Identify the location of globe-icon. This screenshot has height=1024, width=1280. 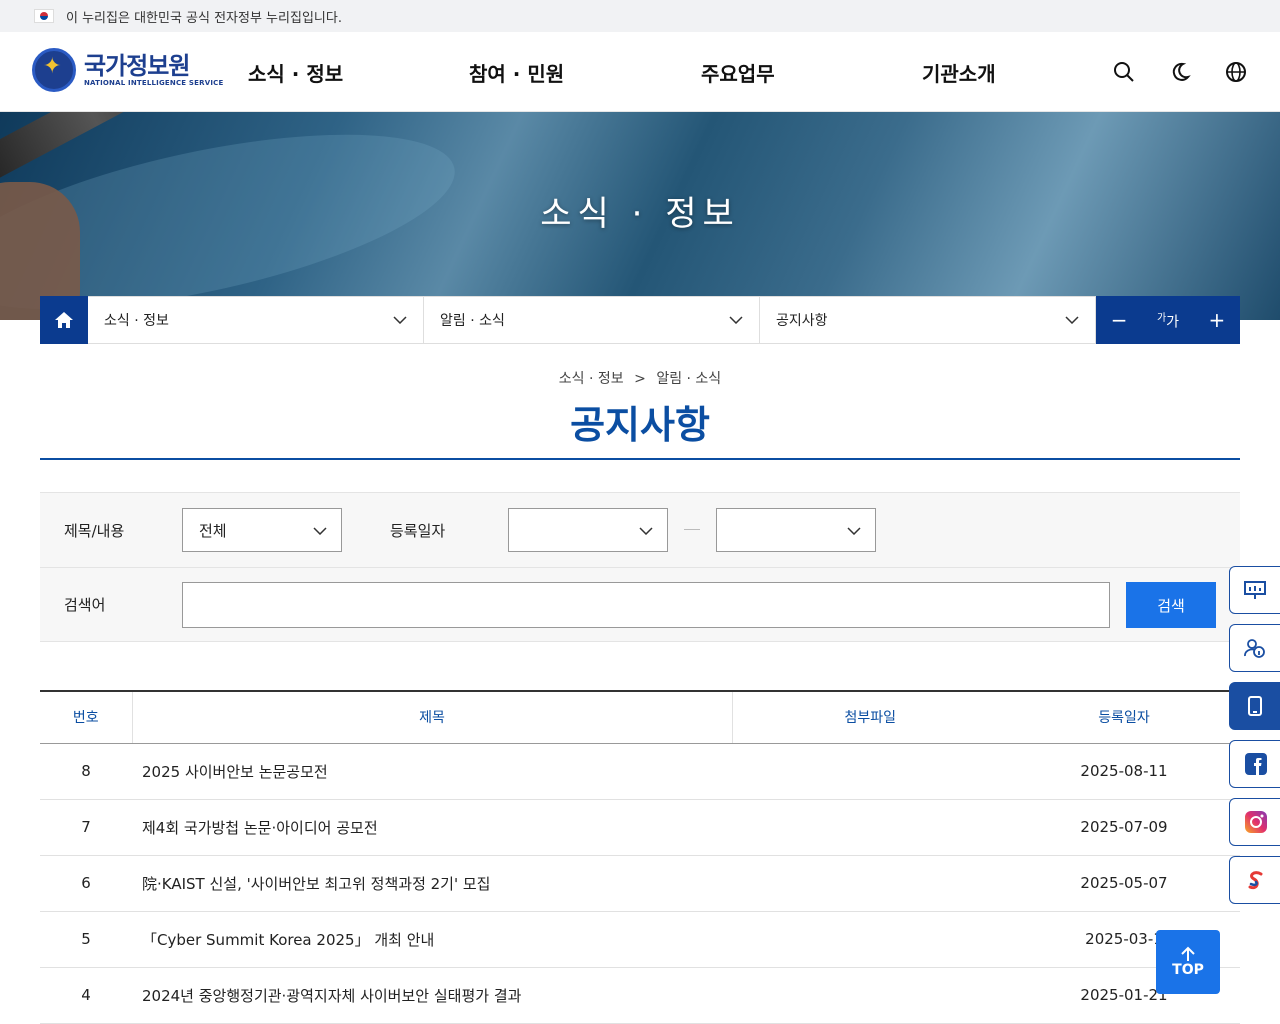
(1236, 72).